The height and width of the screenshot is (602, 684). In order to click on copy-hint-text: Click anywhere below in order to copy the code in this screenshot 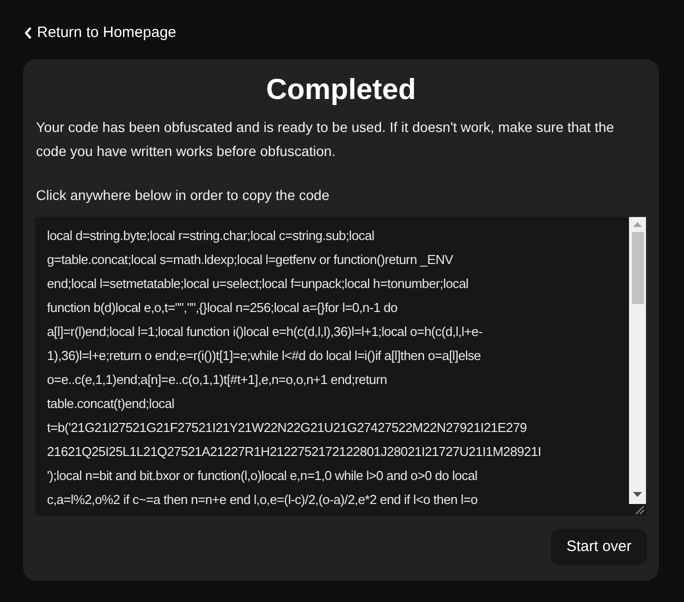, I will do `click(183, 195)`.